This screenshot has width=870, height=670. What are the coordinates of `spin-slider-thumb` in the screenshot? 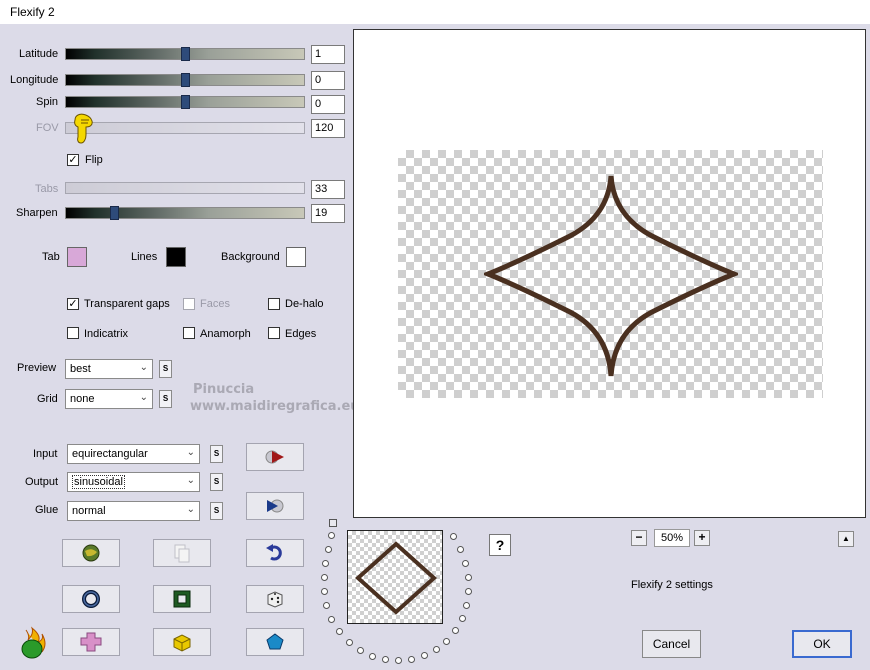 It's located at (185, 102).